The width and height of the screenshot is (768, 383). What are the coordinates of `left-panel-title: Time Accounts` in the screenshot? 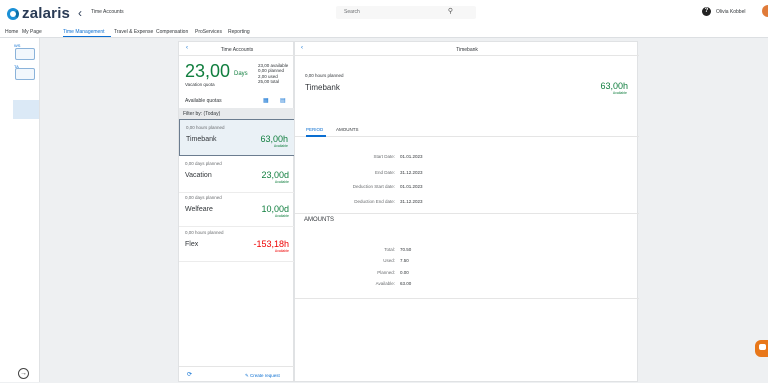 It's located at (237, 50).